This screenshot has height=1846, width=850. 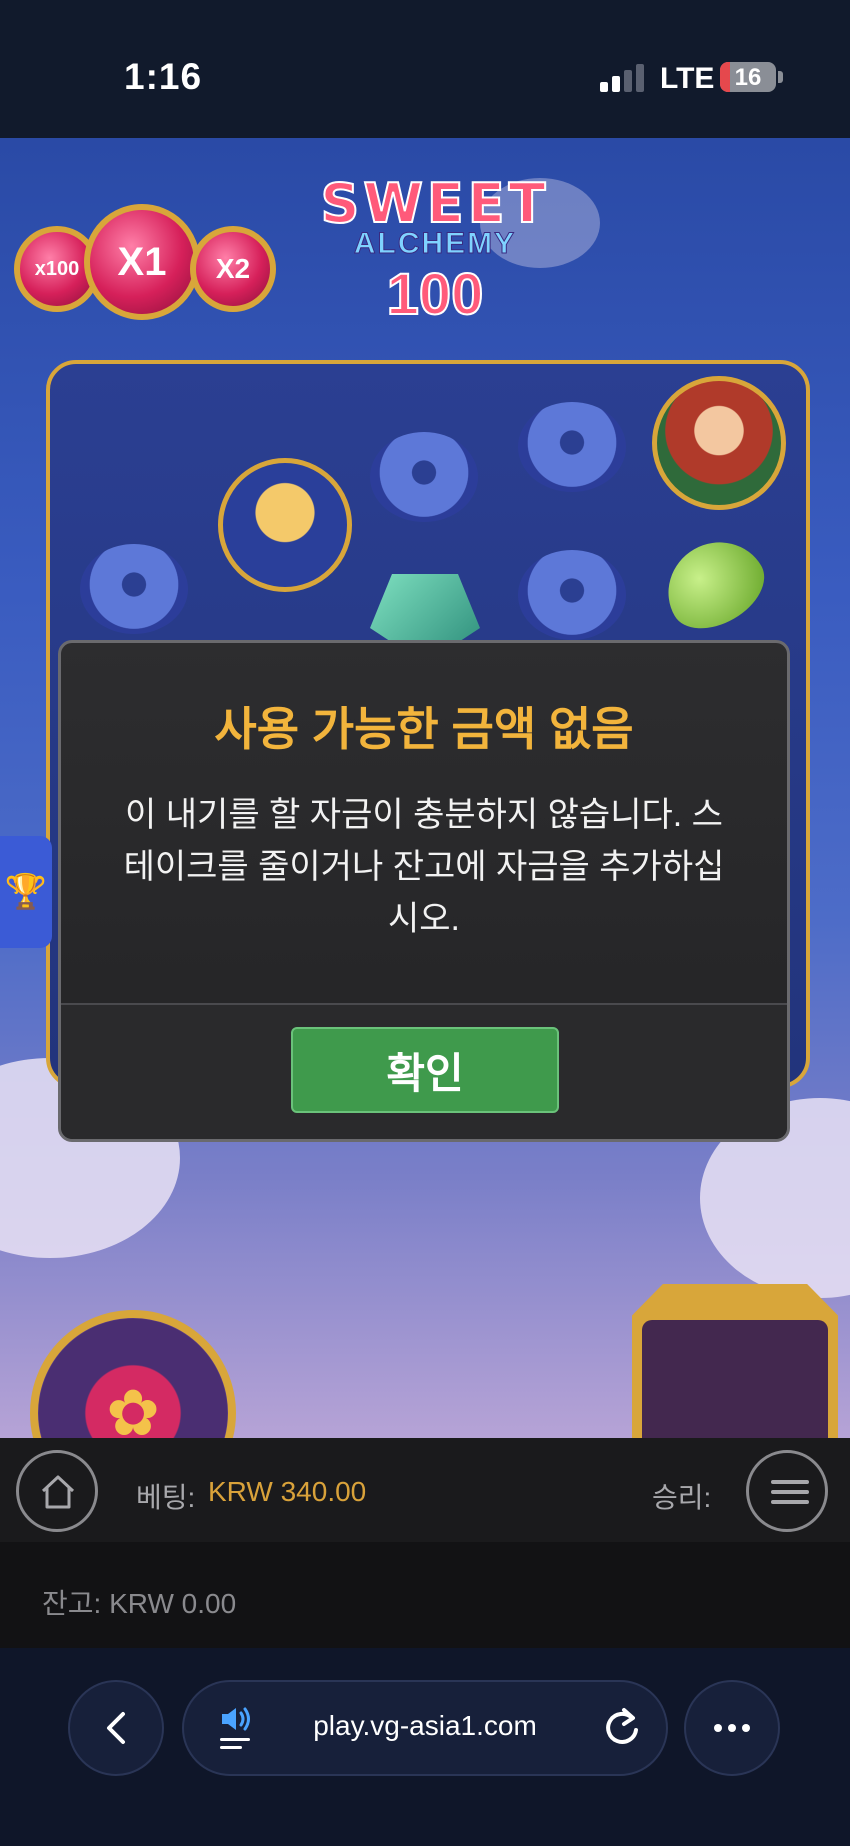 What do you see at coordinates (719, 443) in the screenshot?
I see `redhead-witch-symbol` at bounding box center [719, 443].